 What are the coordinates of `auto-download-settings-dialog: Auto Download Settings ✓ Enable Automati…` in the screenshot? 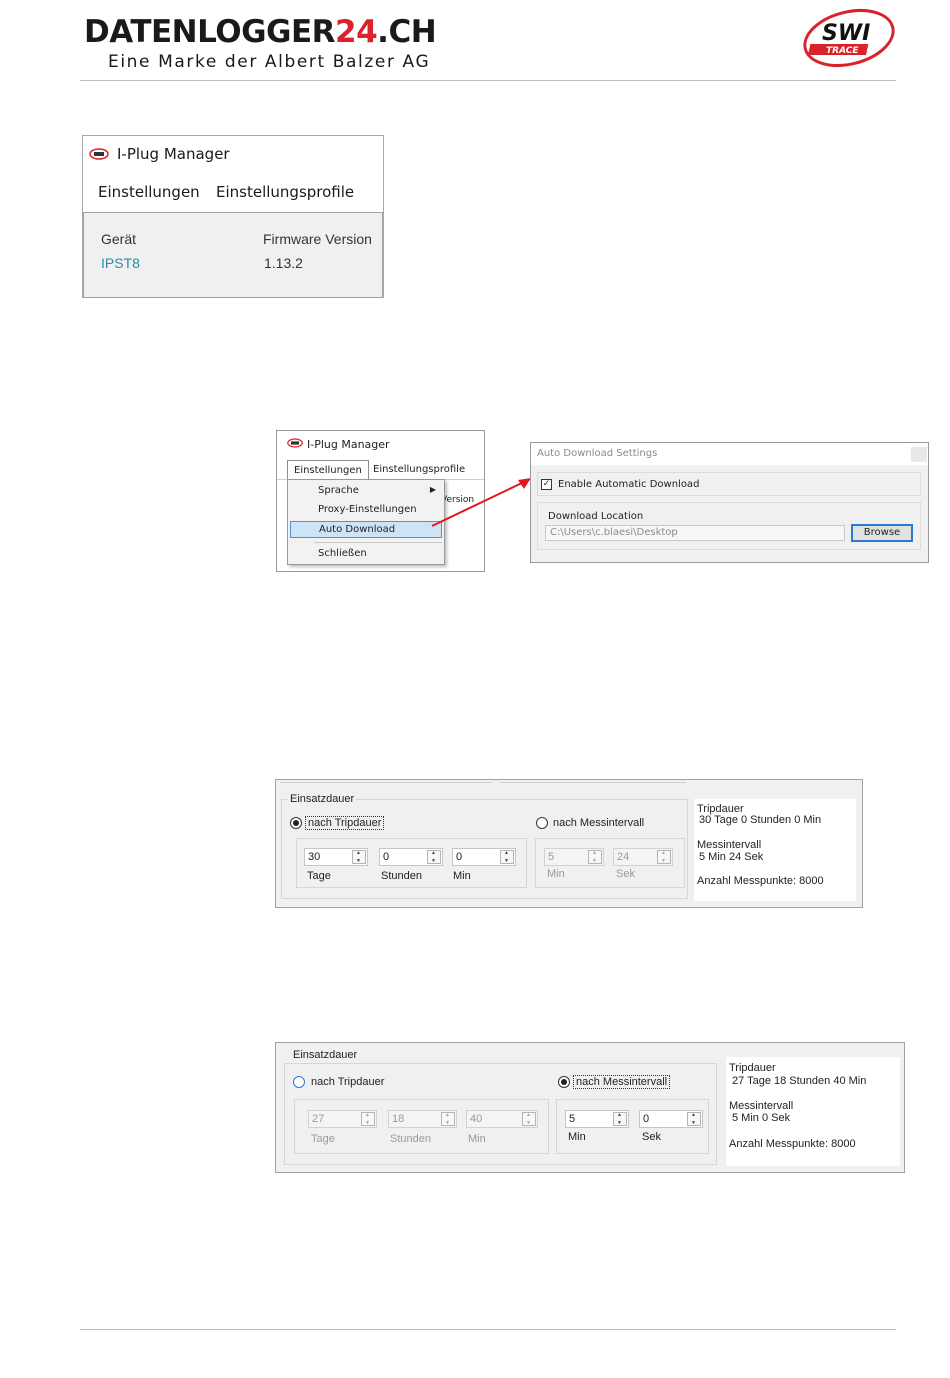 It's located at (729, 502).